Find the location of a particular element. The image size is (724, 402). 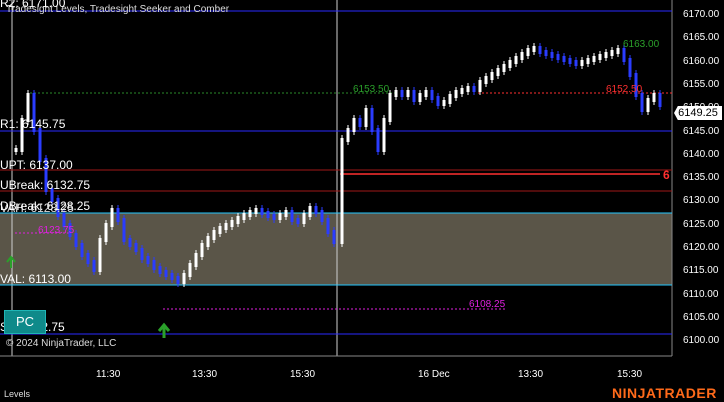

ubreak-label: UBreak: 6132.75 is located at coordinates (45, 185).